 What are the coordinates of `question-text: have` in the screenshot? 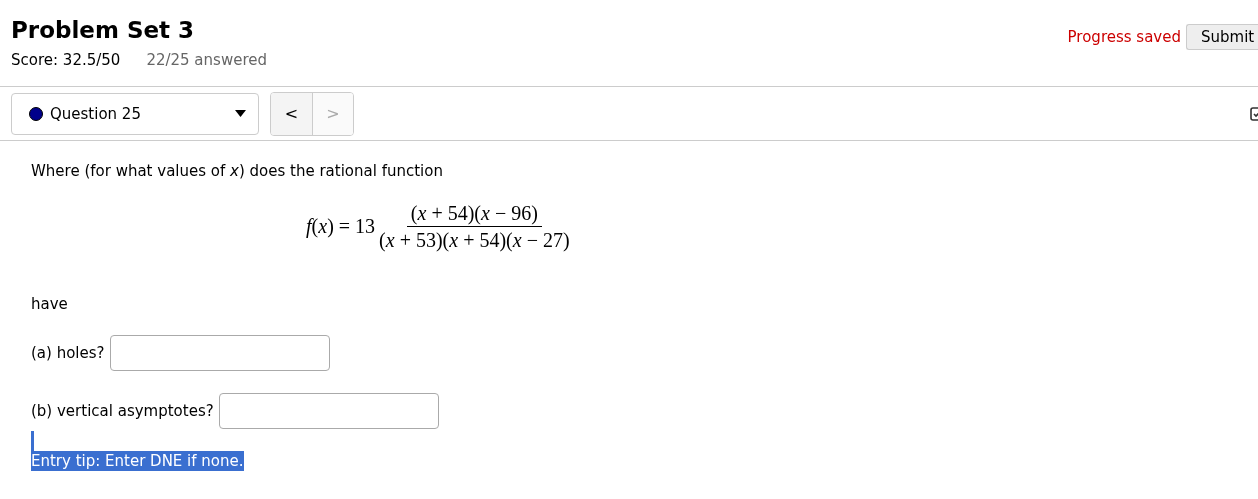 It's located at (50, 304).